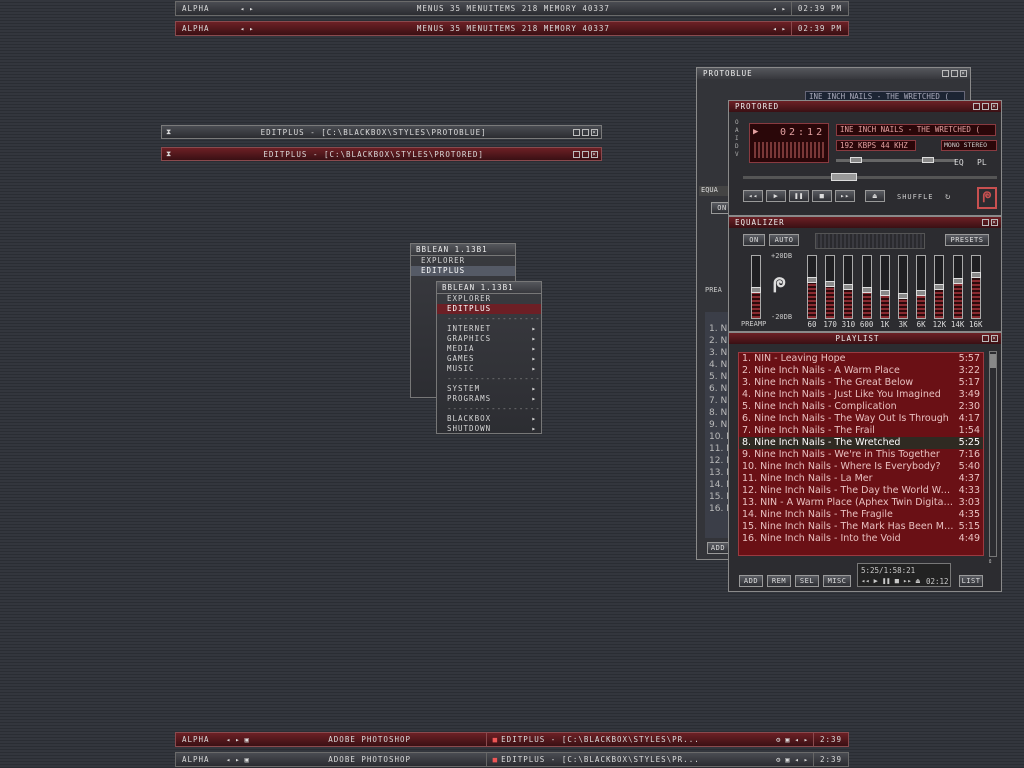 This screenshot has width=1024, height=768. Describe the element at coordinates (993, 454) in the screenshot. I see `playlist-scrollbar` at that location.